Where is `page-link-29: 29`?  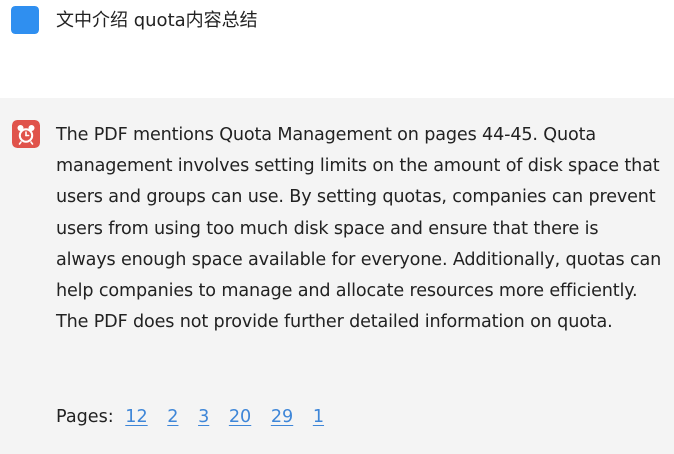 page-link-29: 29 is located at coordinates (282, 417).